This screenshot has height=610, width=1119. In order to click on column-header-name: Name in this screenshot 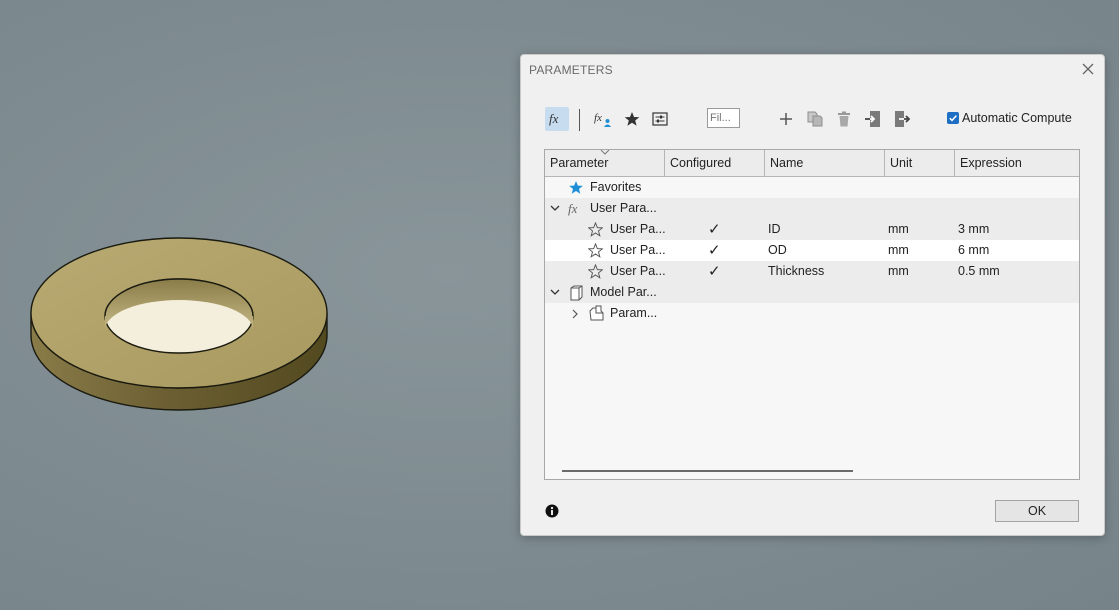, I will do `click(825, 163)`.